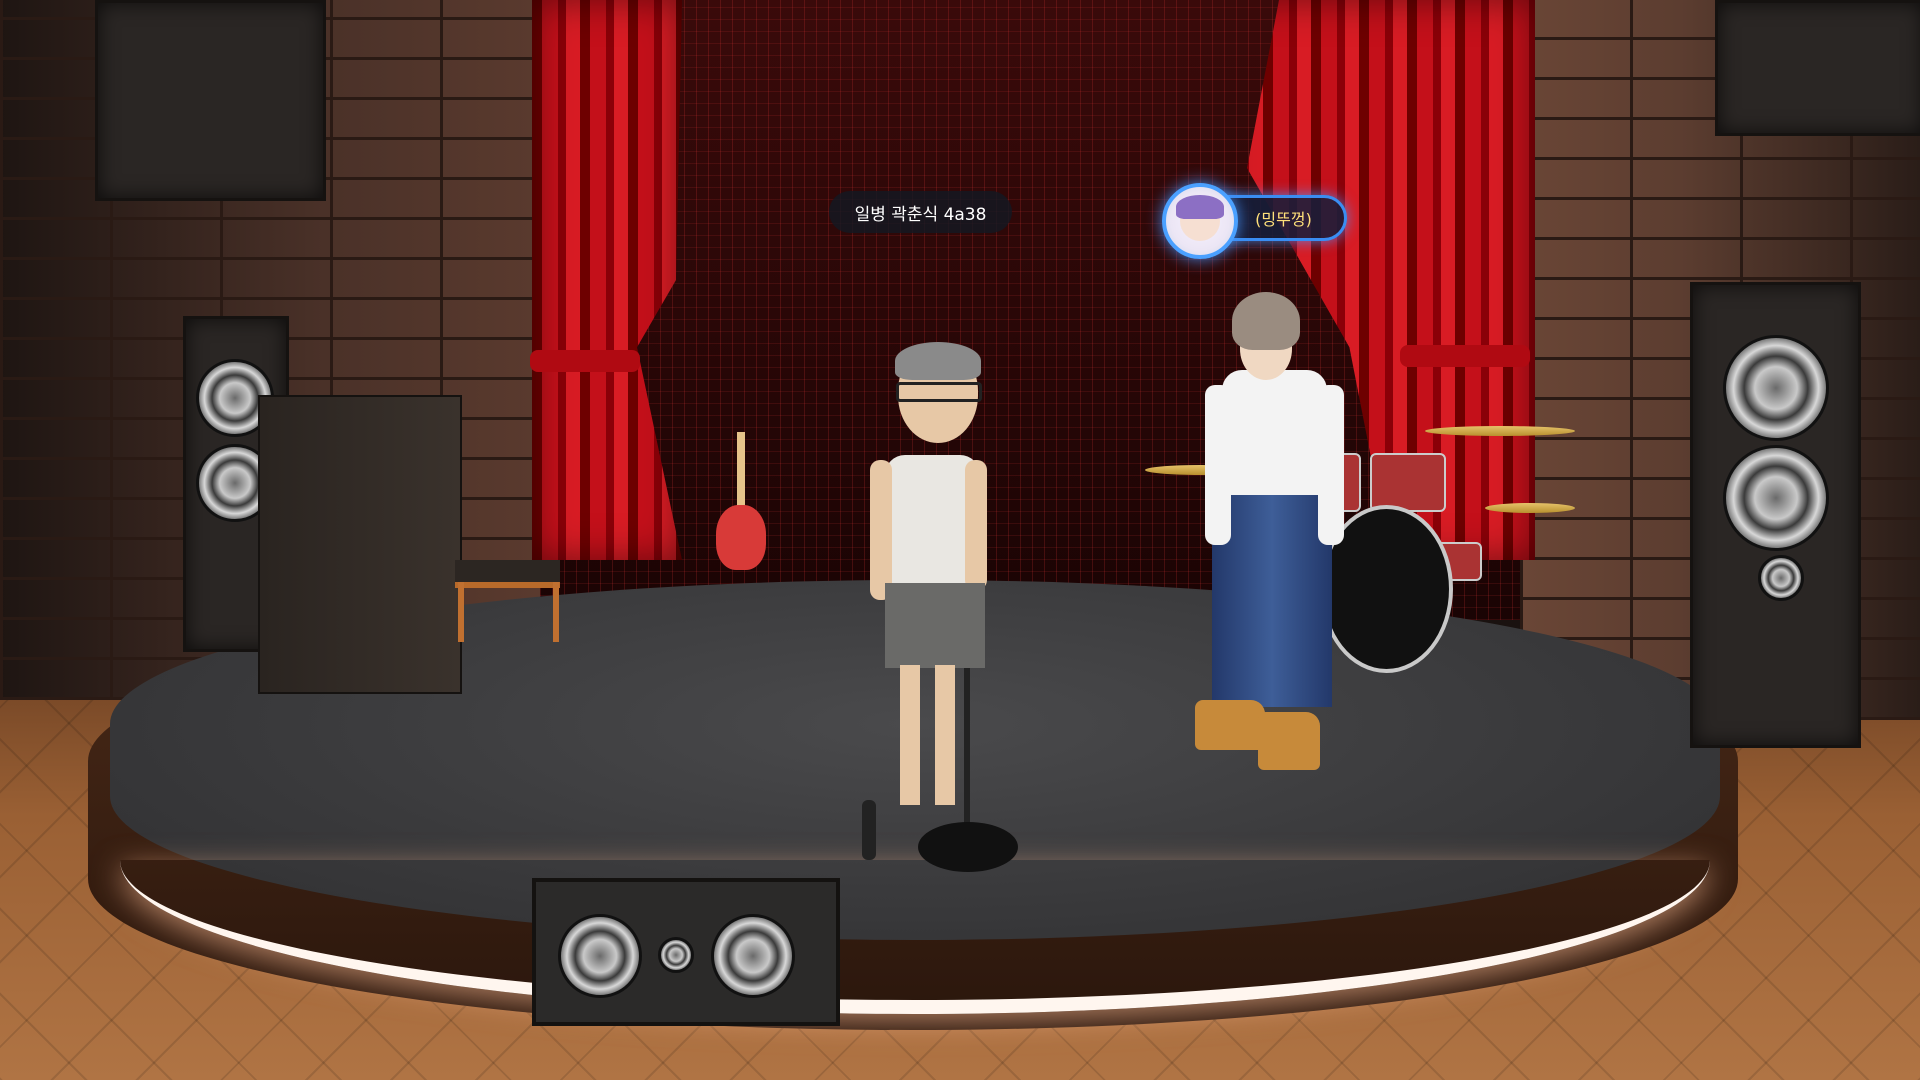  I want to click on hanging-speaker-left, so click(210, 100).